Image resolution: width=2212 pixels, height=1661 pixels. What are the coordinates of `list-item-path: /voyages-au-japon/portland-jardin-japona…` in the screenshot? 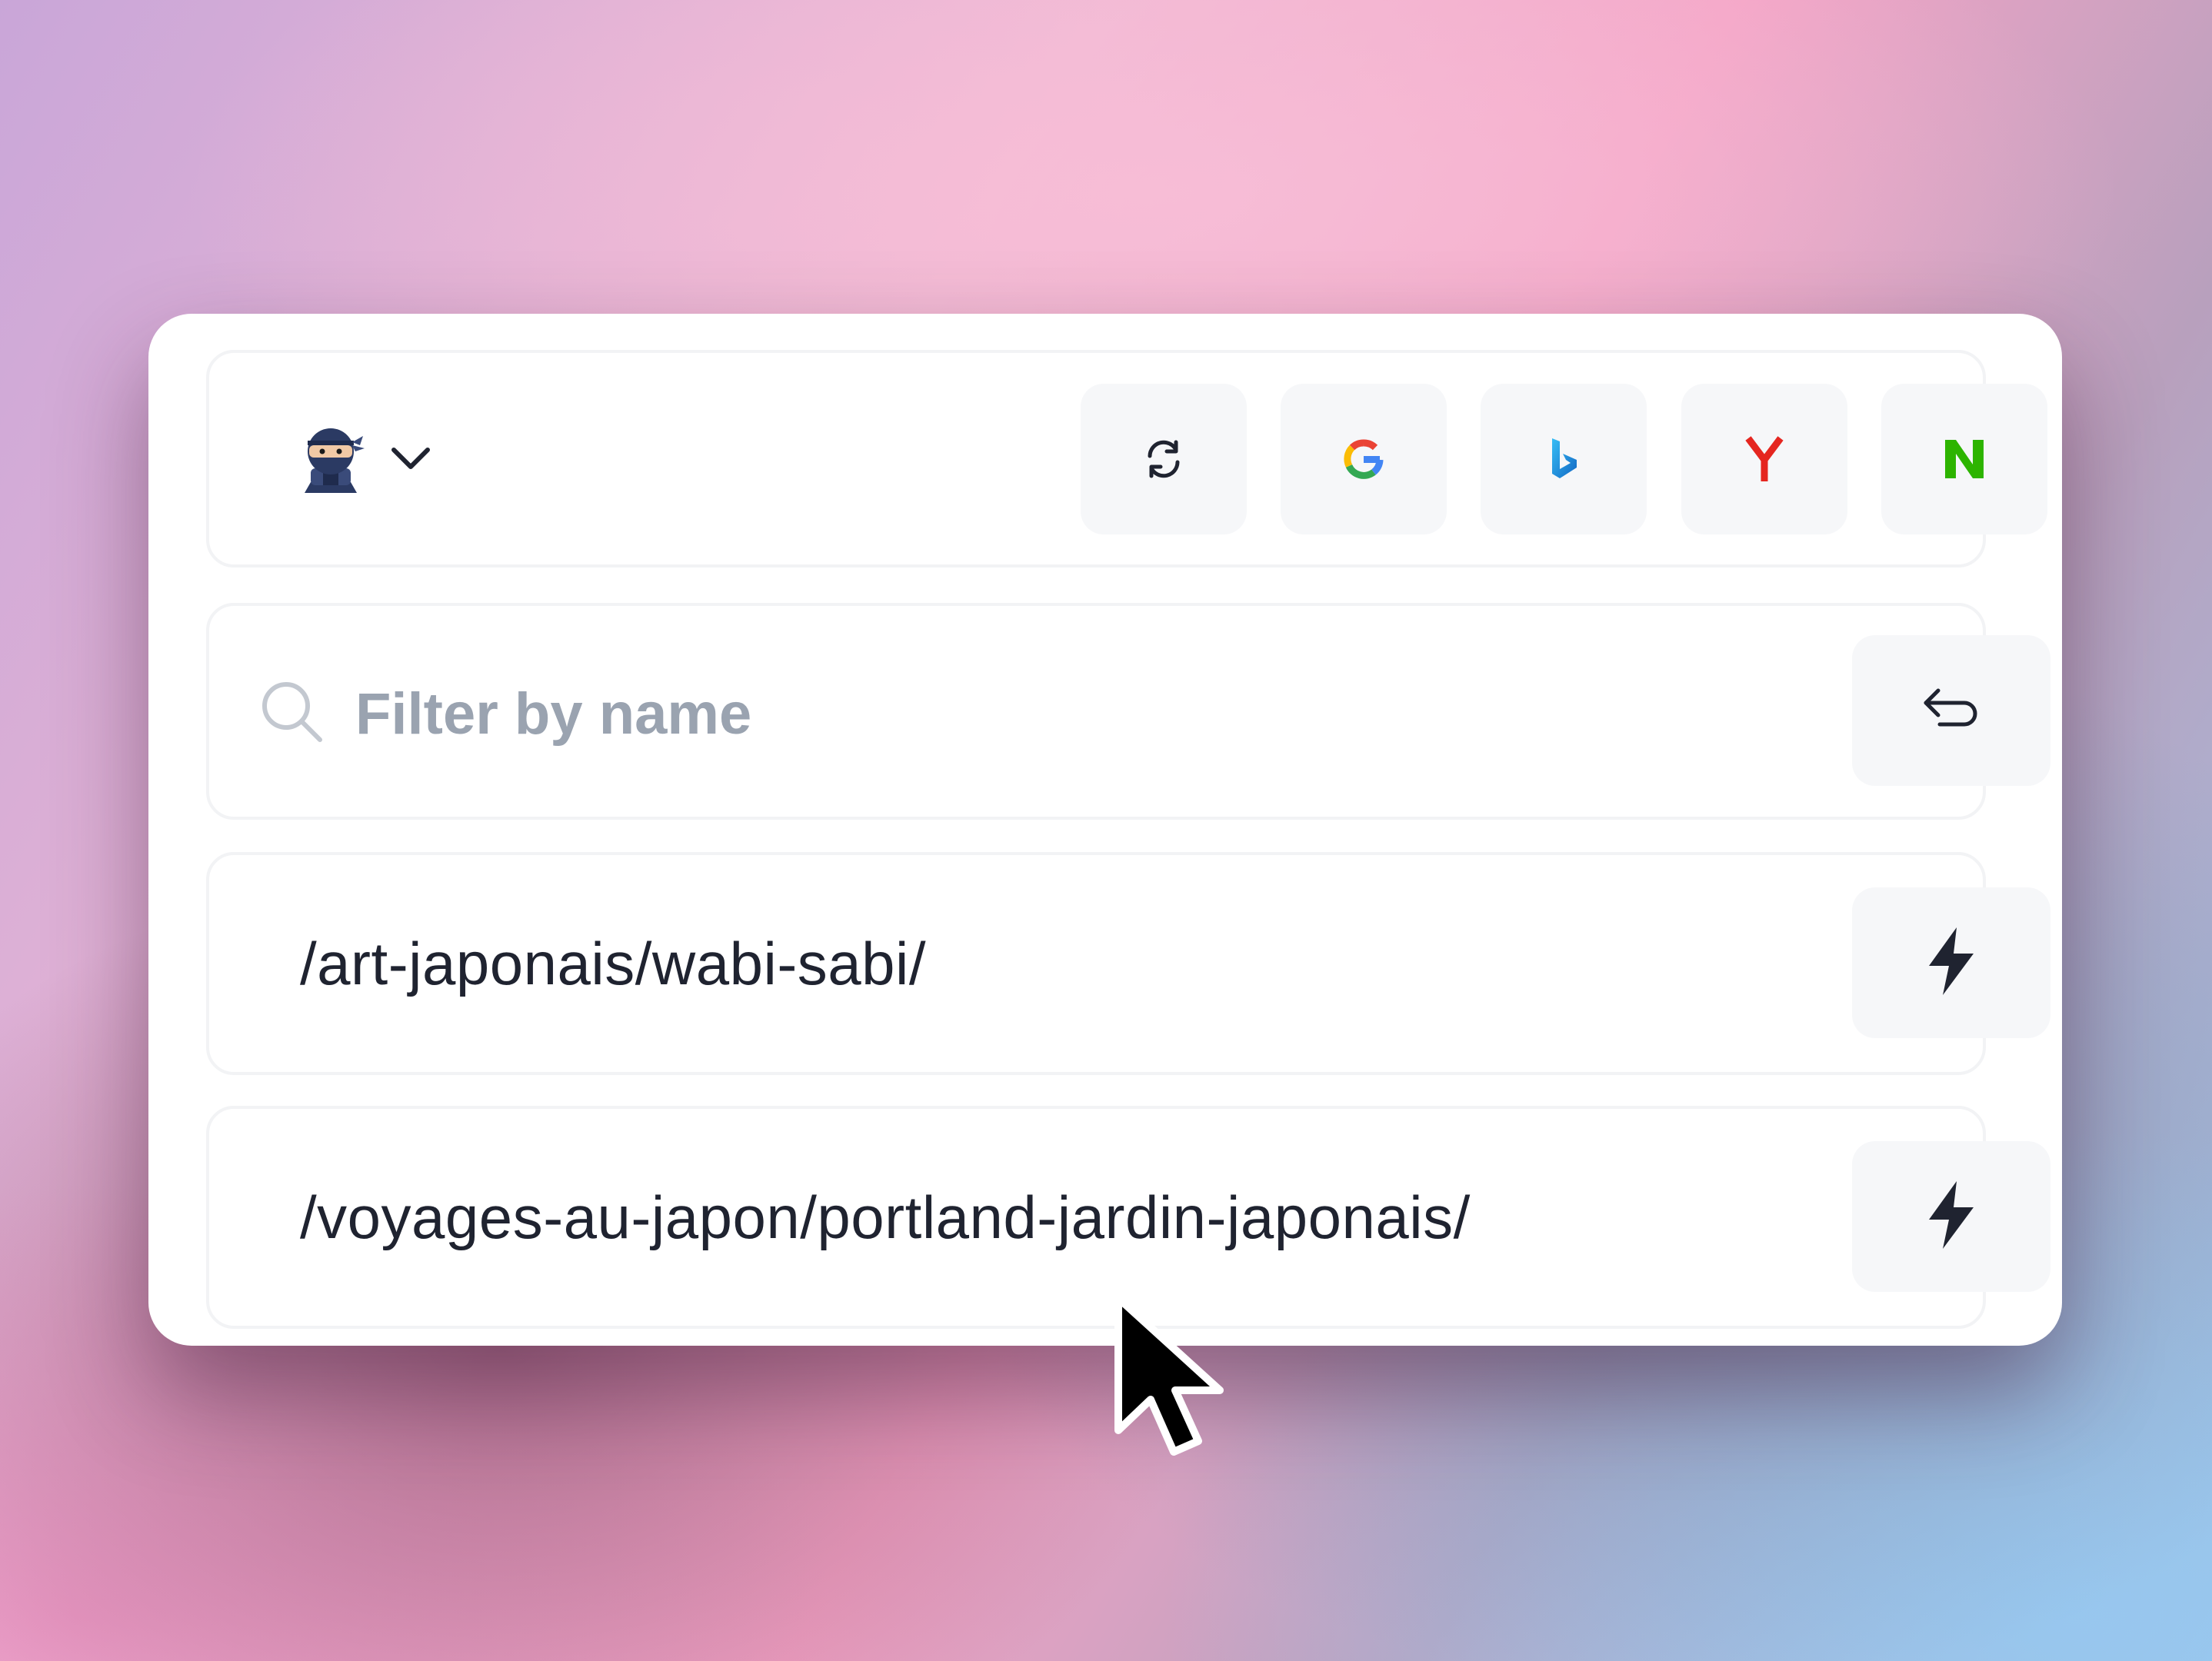 It's located at (885, 1217).